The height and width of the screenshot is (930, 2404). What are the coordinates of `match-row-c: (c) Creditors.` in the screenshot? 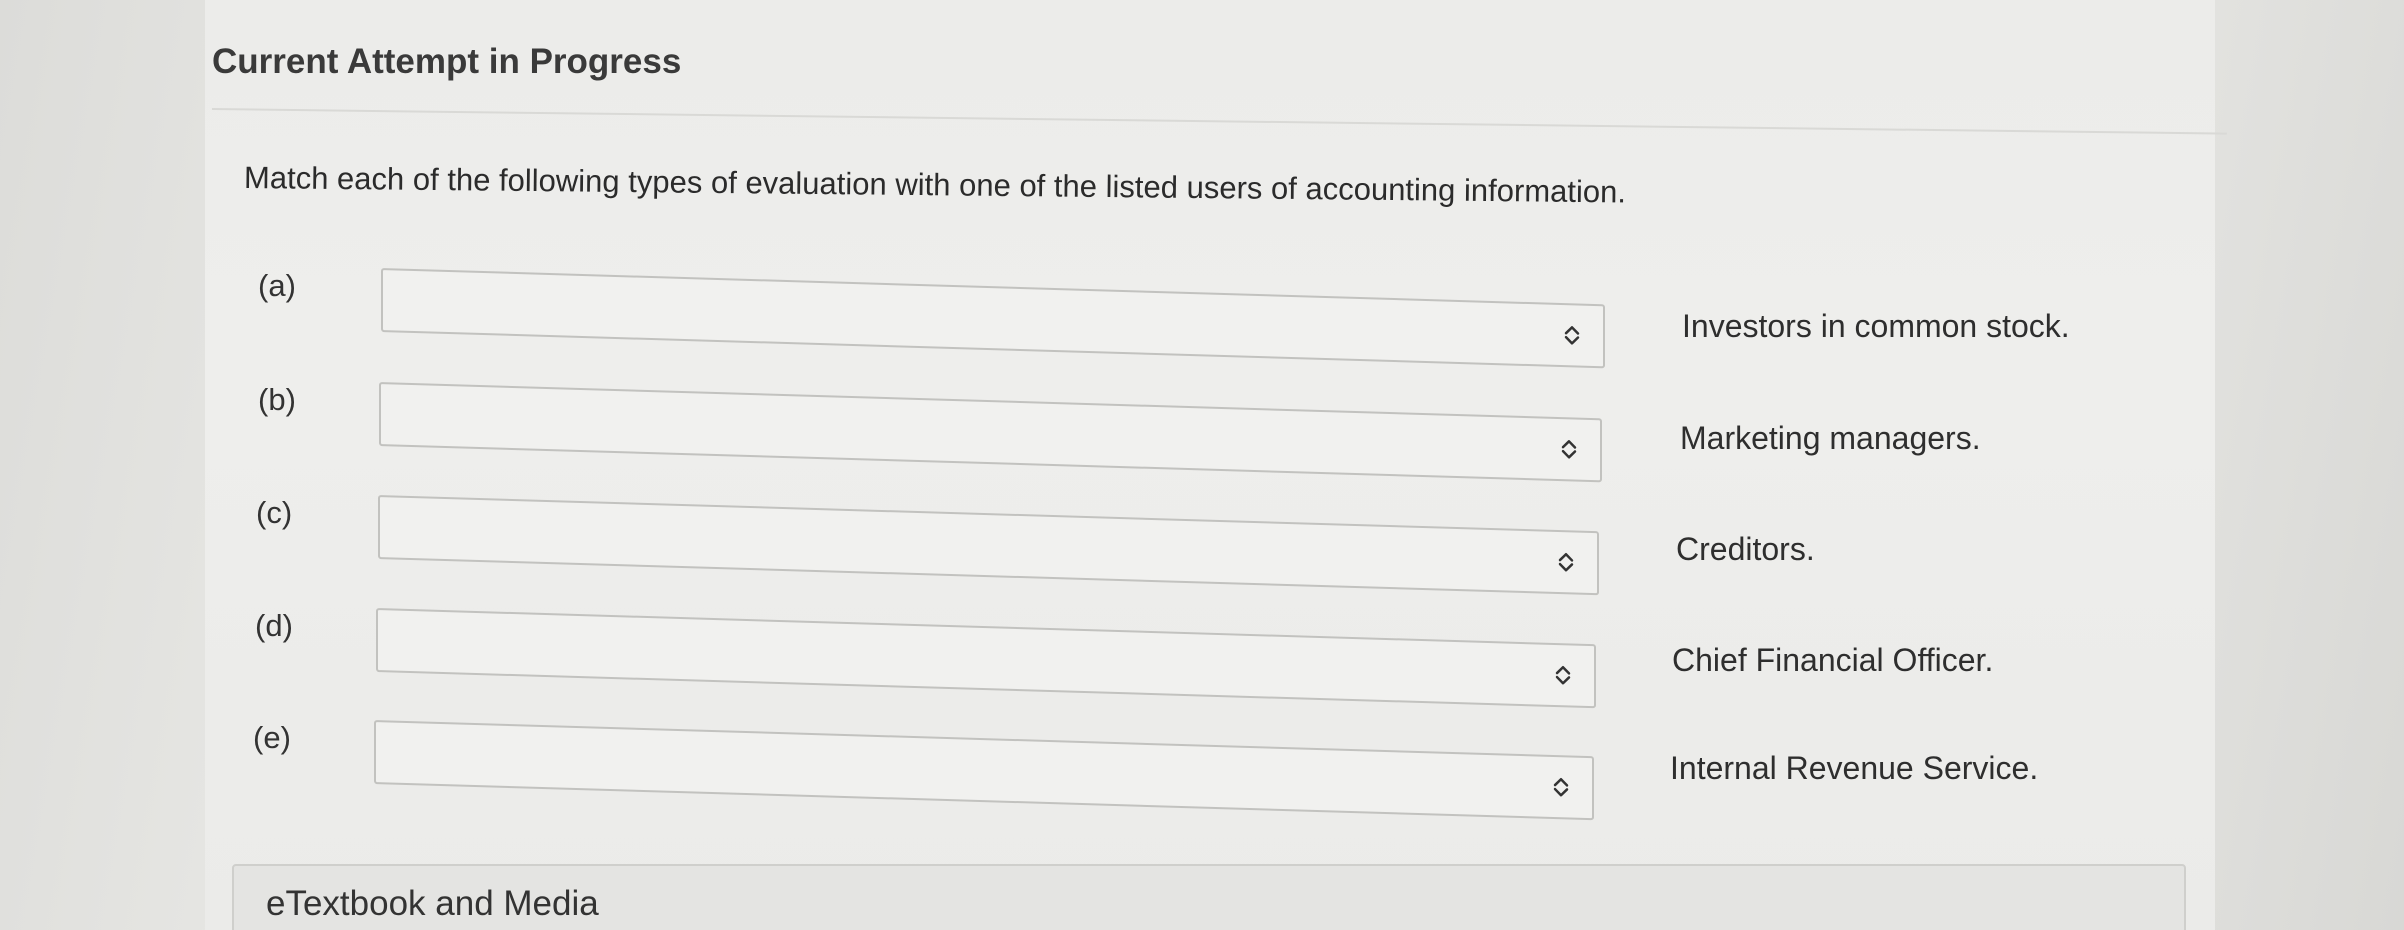 It's located at (1202, 545).